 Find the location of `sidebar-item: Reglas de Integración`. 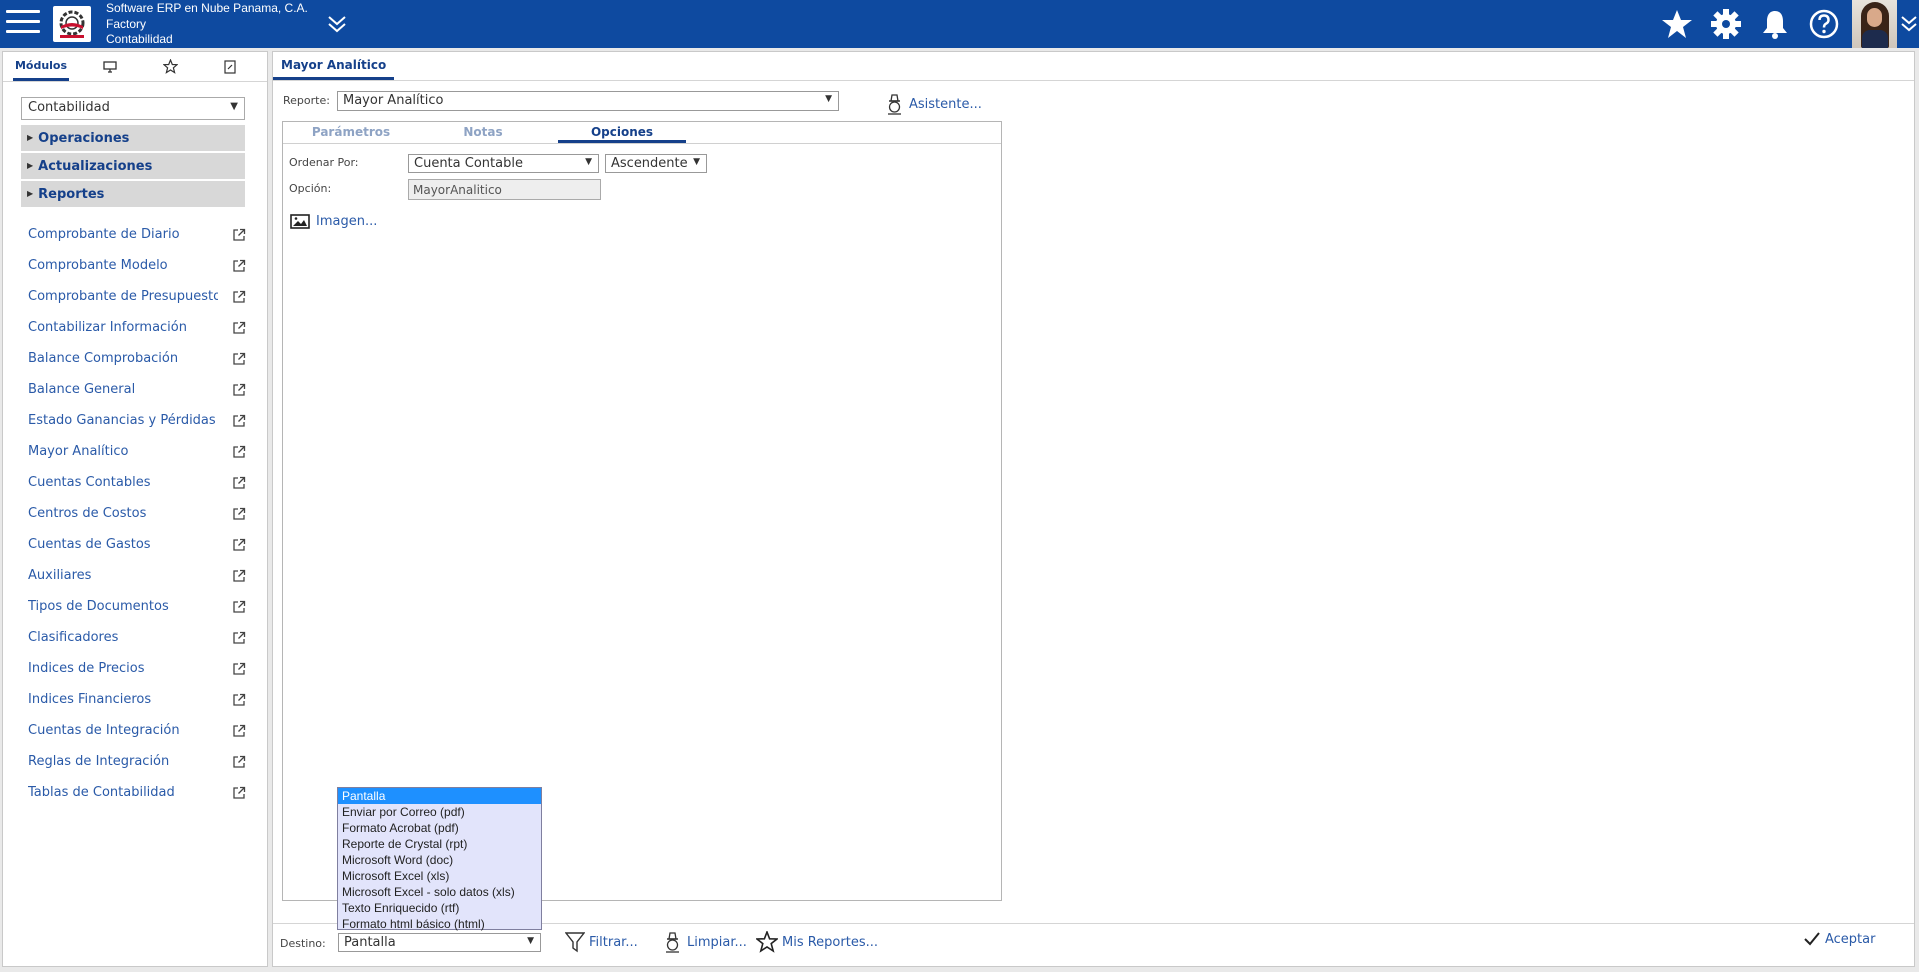

sidebar-item: Reglas de Integración is located at coordinates (138, 764).